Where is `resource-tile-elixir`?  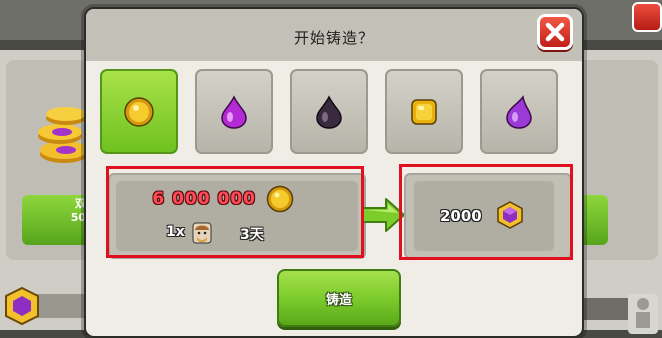 resource-tile-elixir is located at coordinates (234, 111).